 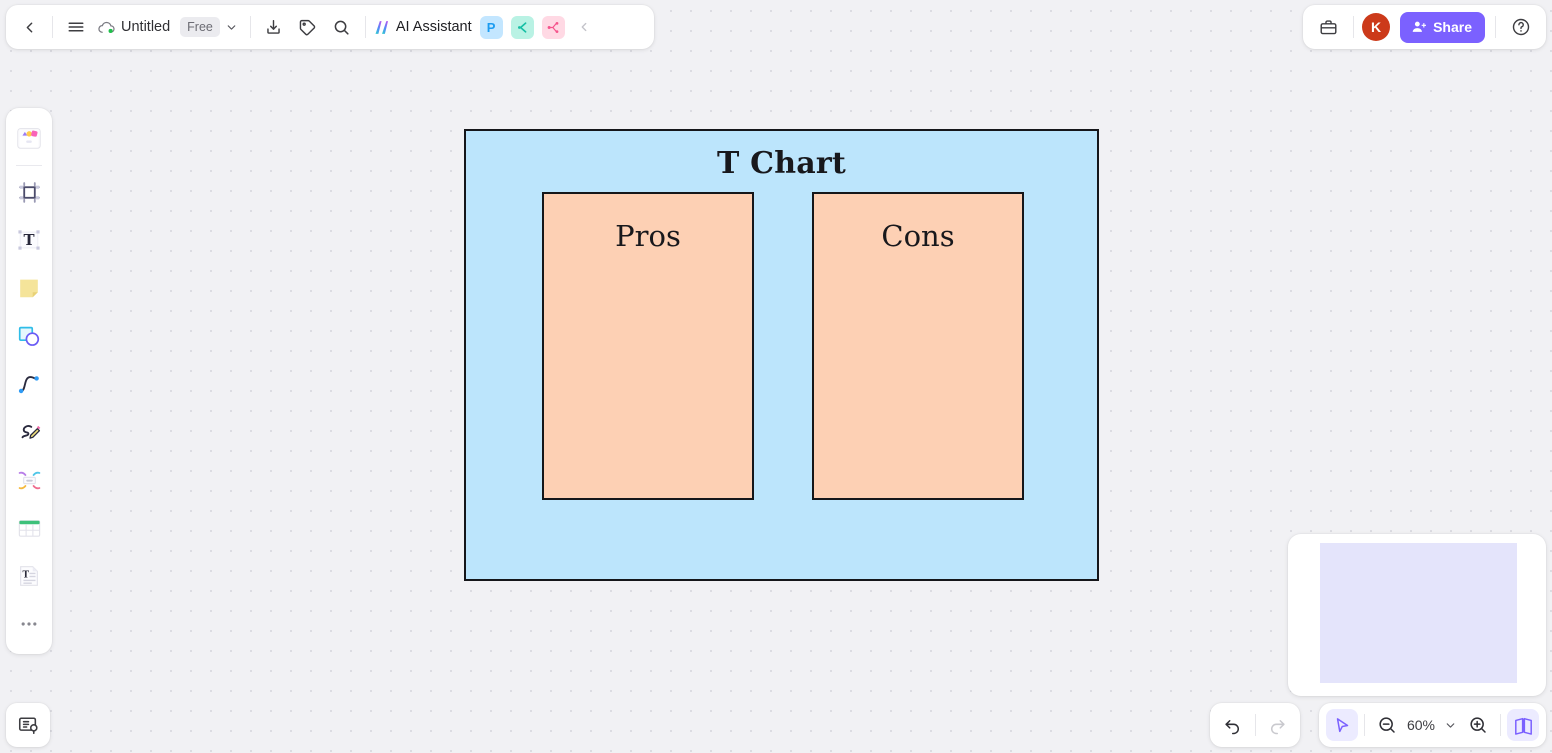 I want to click on tool-sticky-note, so click(x=29, y=288).